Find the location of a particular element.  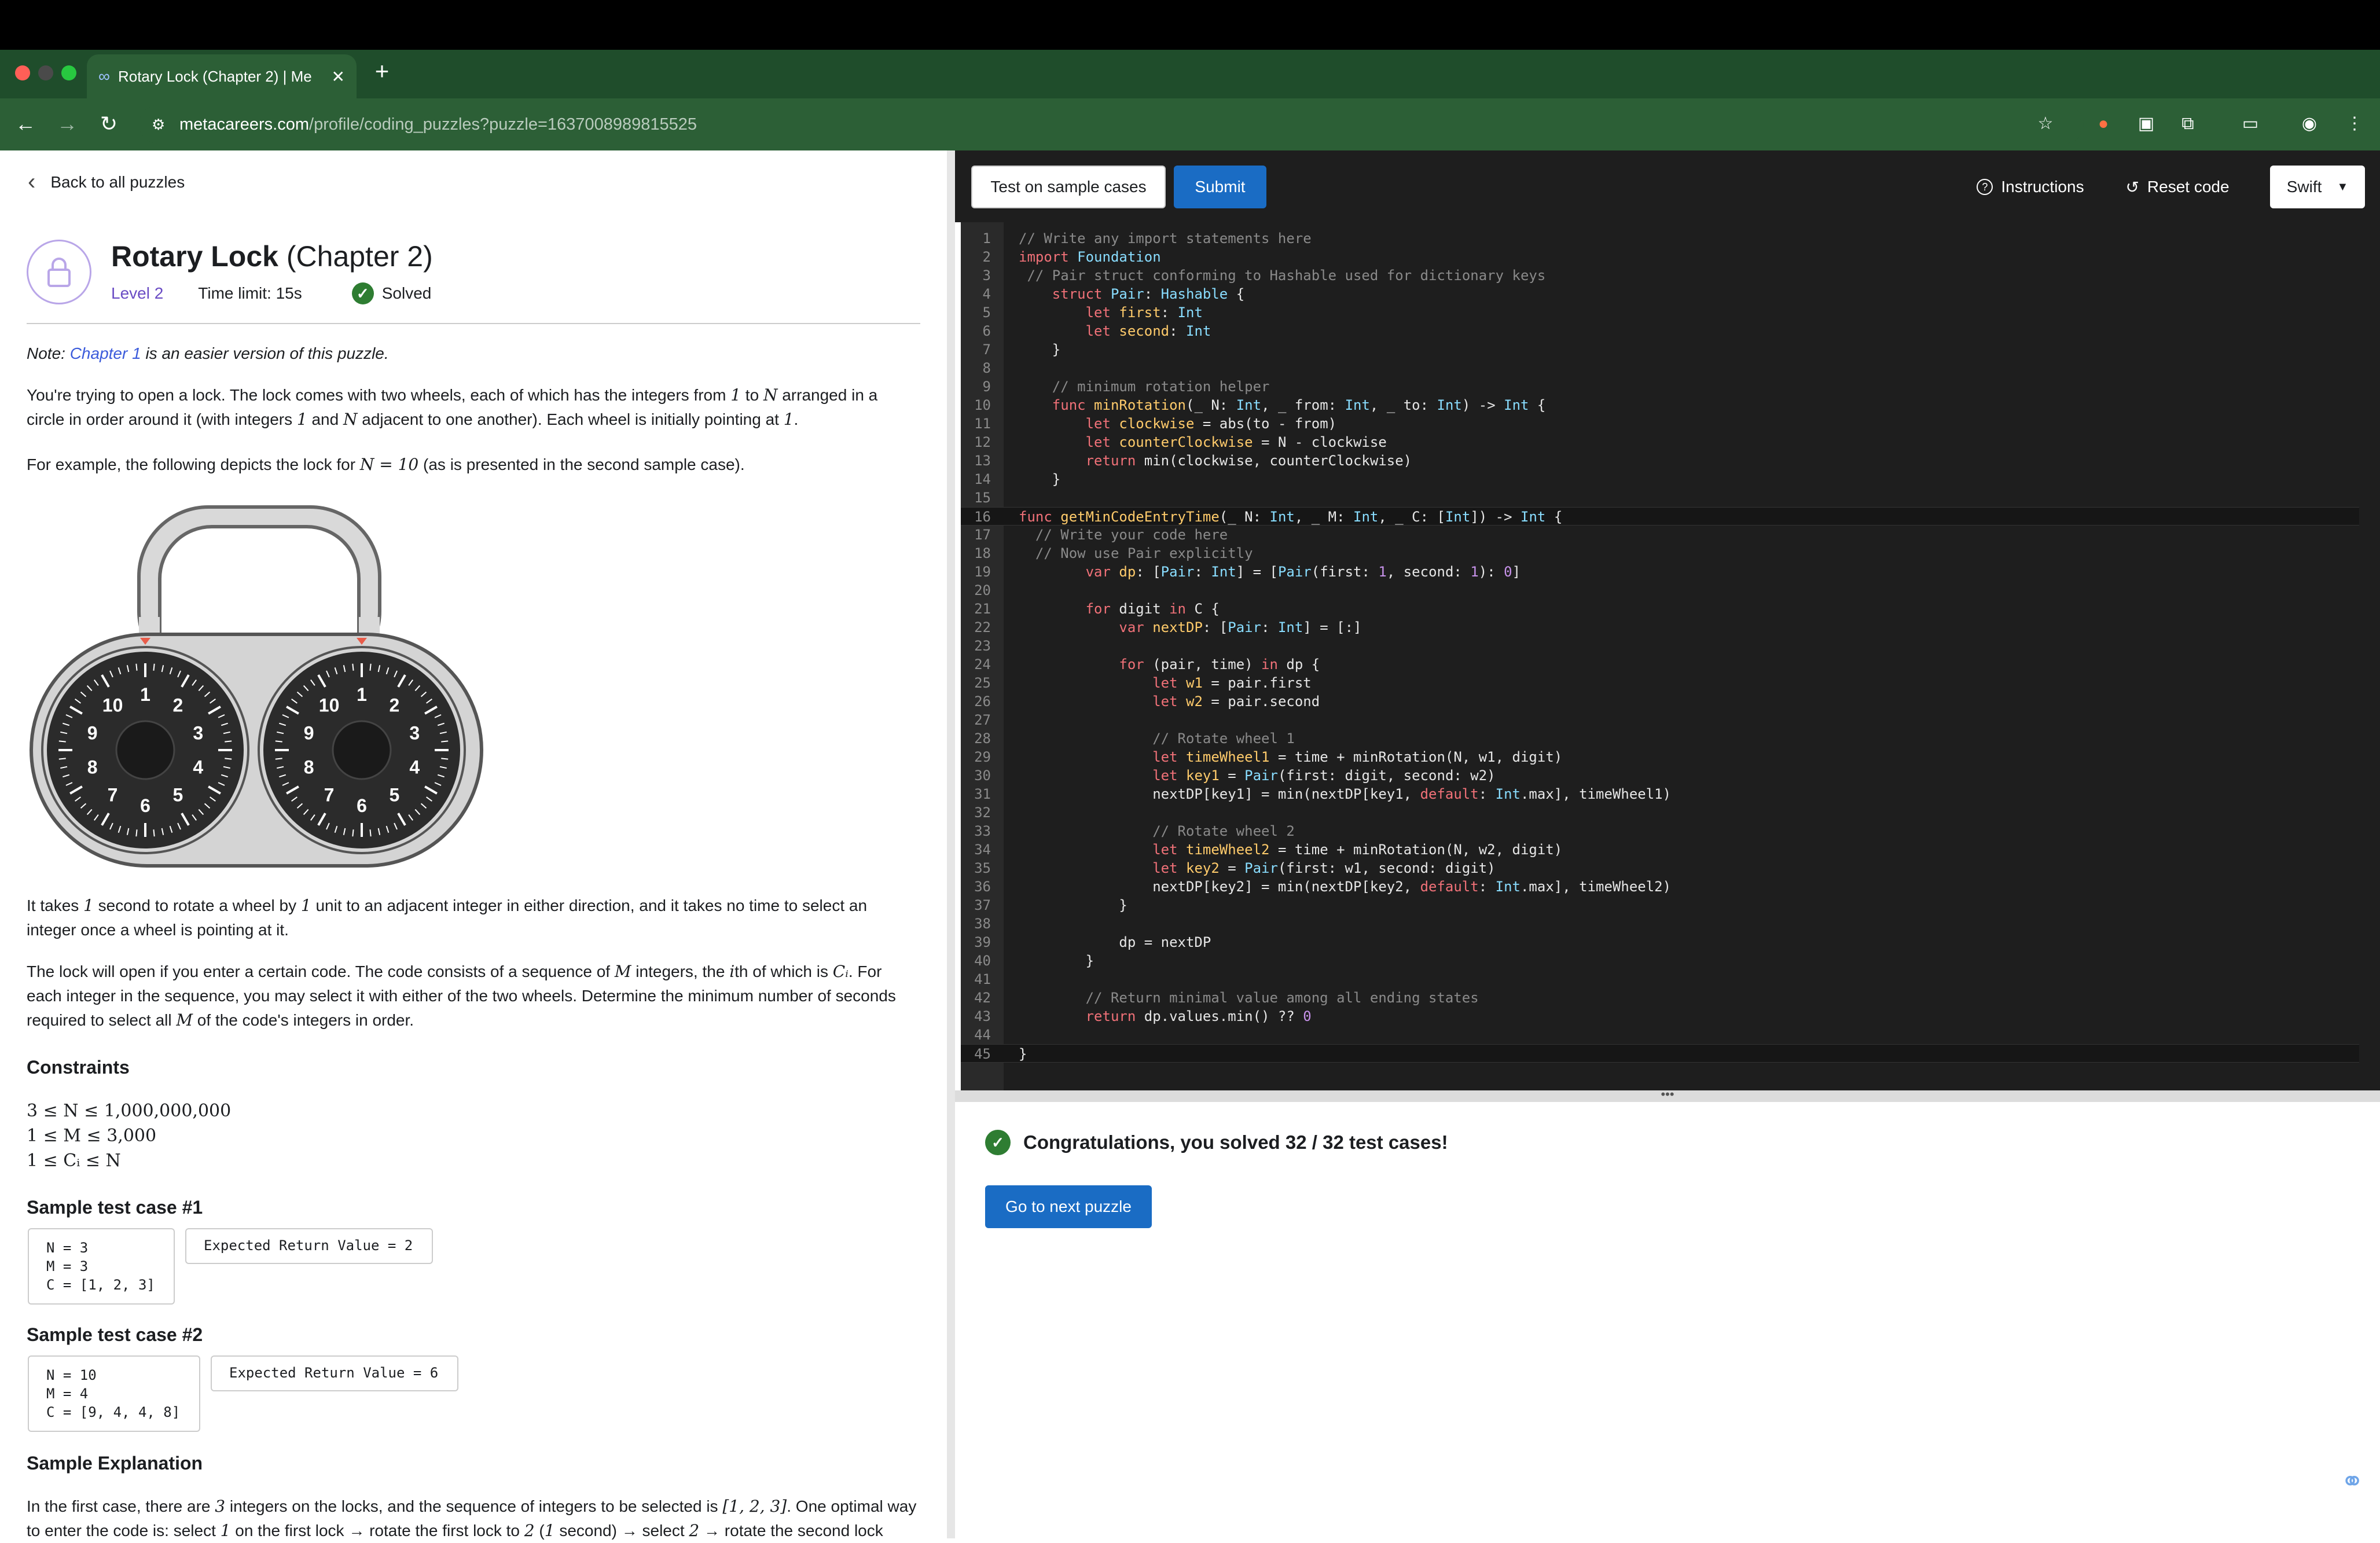

code-line: 38 is located at coordinates (1660, 923).